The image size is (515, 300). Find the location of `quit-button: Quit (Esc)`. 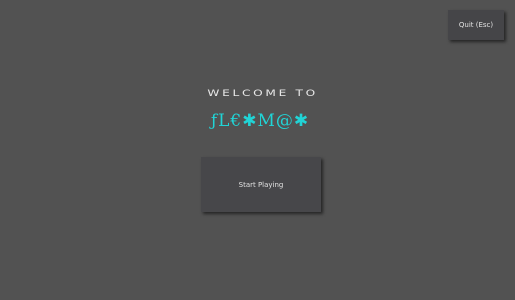

quit-button: Quit (Esc) is located at coordinates (476, 25).